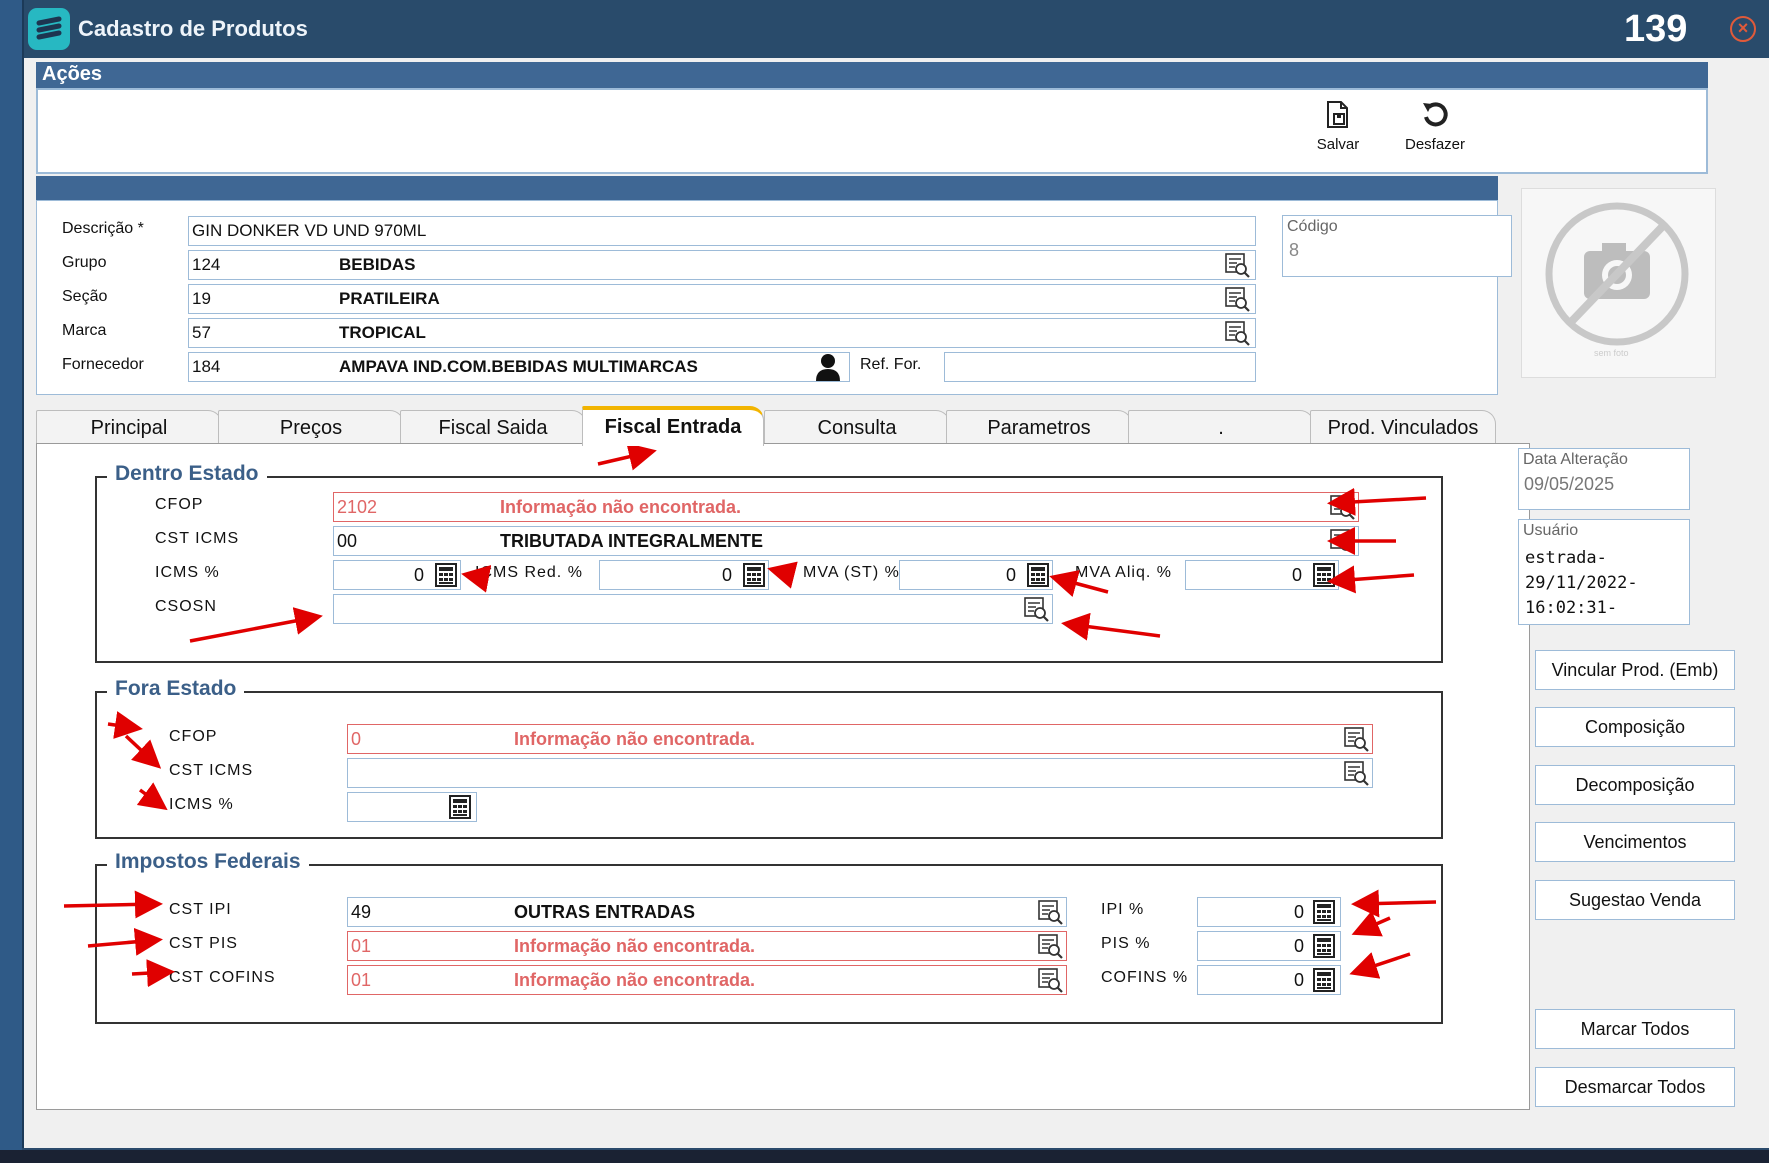  Describe the element at coordinates (519, 367) in the screenshot. I see `fornecedor-field: 184 AMPAVA IND.COM.BEBIDAS MULTIMARCAS` at that location.